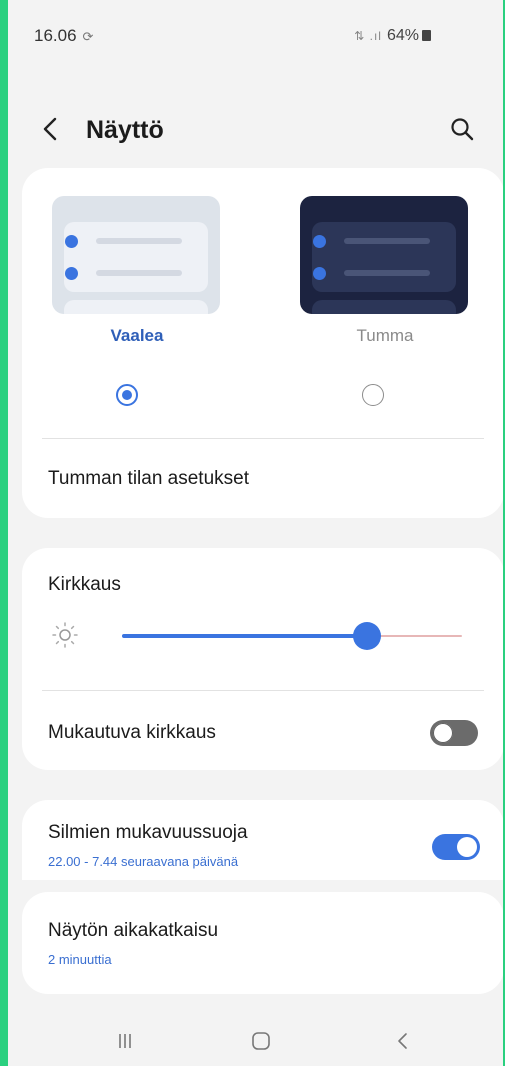  I want to click on brightness-slider-track, so click(420, 636).